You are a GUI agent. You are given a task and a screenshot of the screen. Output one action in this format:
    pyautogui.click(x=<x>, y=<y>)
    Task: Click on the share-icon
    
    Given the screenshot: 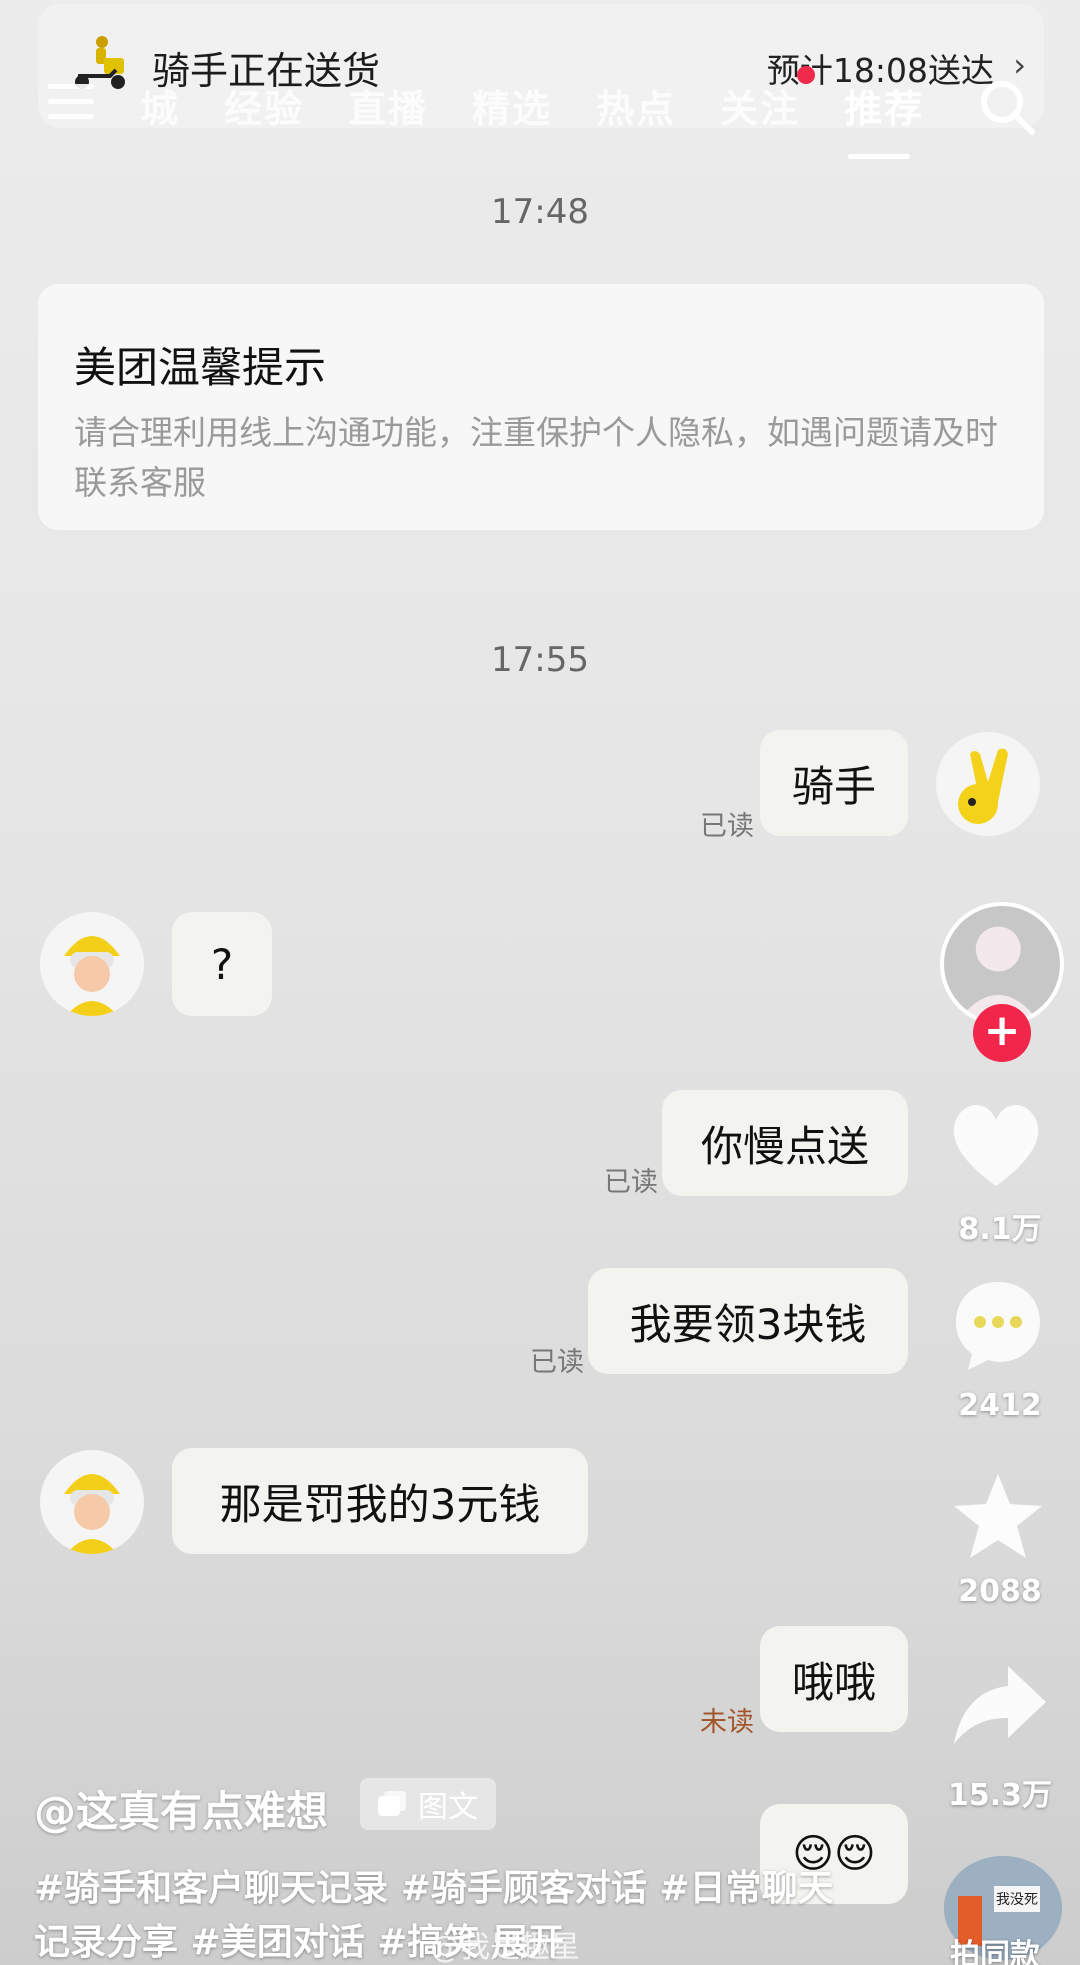 What is the action you would take?
    pyautogui.click(x=1000, y=1705)
    